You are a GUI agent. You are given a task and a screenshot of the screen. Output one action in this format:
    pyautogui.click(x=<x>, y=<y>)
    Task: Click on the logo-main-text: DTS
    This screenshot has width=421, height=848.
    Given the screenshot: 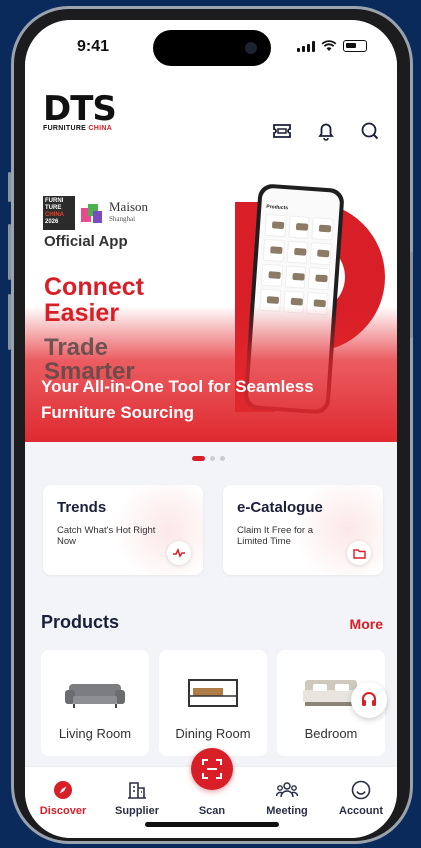 What is the action you would take?
    pyautogui.click(x=80, y=109)
    